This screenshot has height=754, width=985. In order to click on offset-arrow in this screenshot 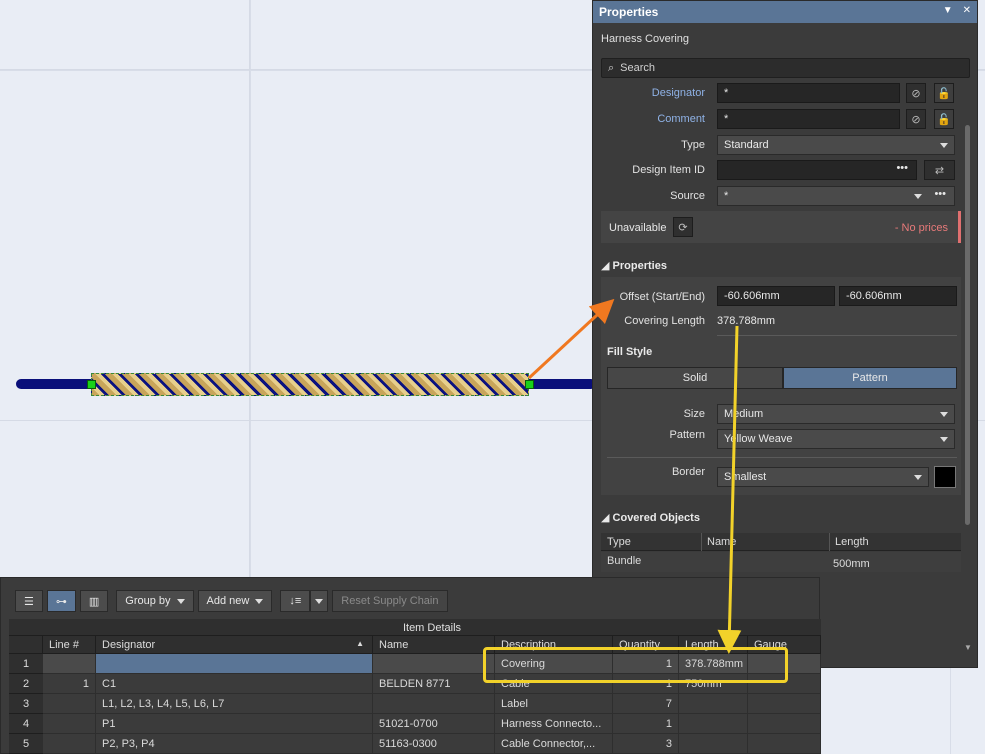, I will do `click(571, 339)`.